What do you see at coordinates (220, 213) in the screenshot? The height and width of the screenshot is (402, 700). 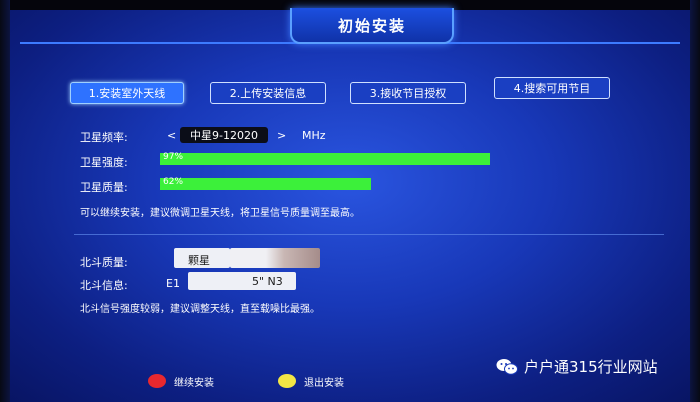 I see `satellite-hint-text: 可以继续安装，建议微调卫星天线，将卫星信号质量调至最高。` at bounding box center [220, 213].